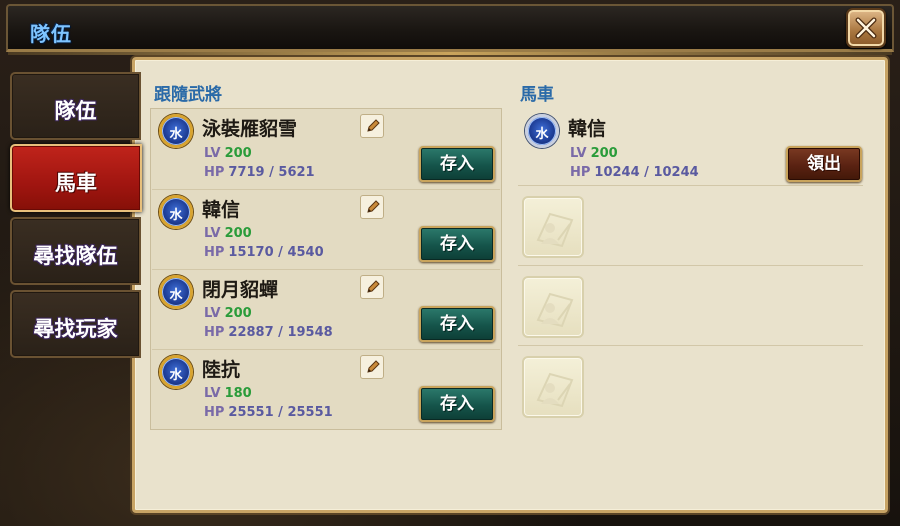 The width and height of the screenshot is (900, 526). I want to click on follower-name: 泳裝雁貂雪, so click(250, 129).